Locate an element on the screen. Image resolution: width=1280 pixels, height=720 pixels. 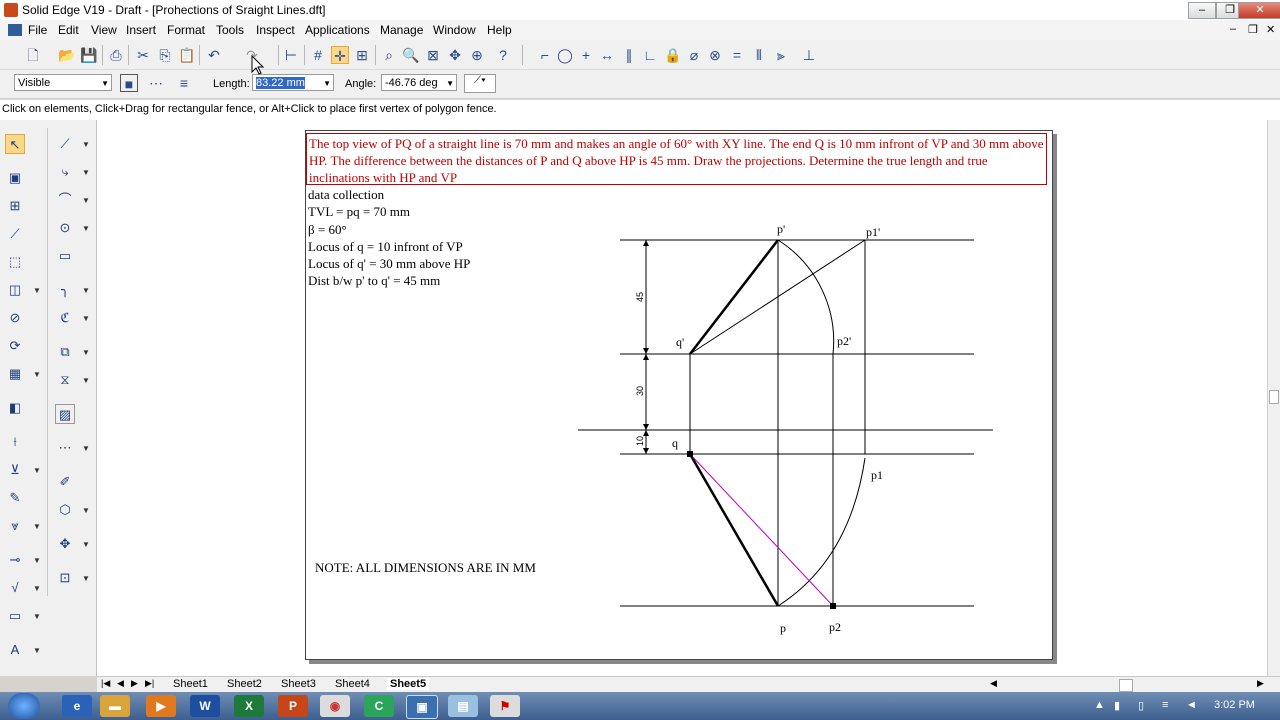
signal-icon: ≡ is located at coordinates (1165, 705).